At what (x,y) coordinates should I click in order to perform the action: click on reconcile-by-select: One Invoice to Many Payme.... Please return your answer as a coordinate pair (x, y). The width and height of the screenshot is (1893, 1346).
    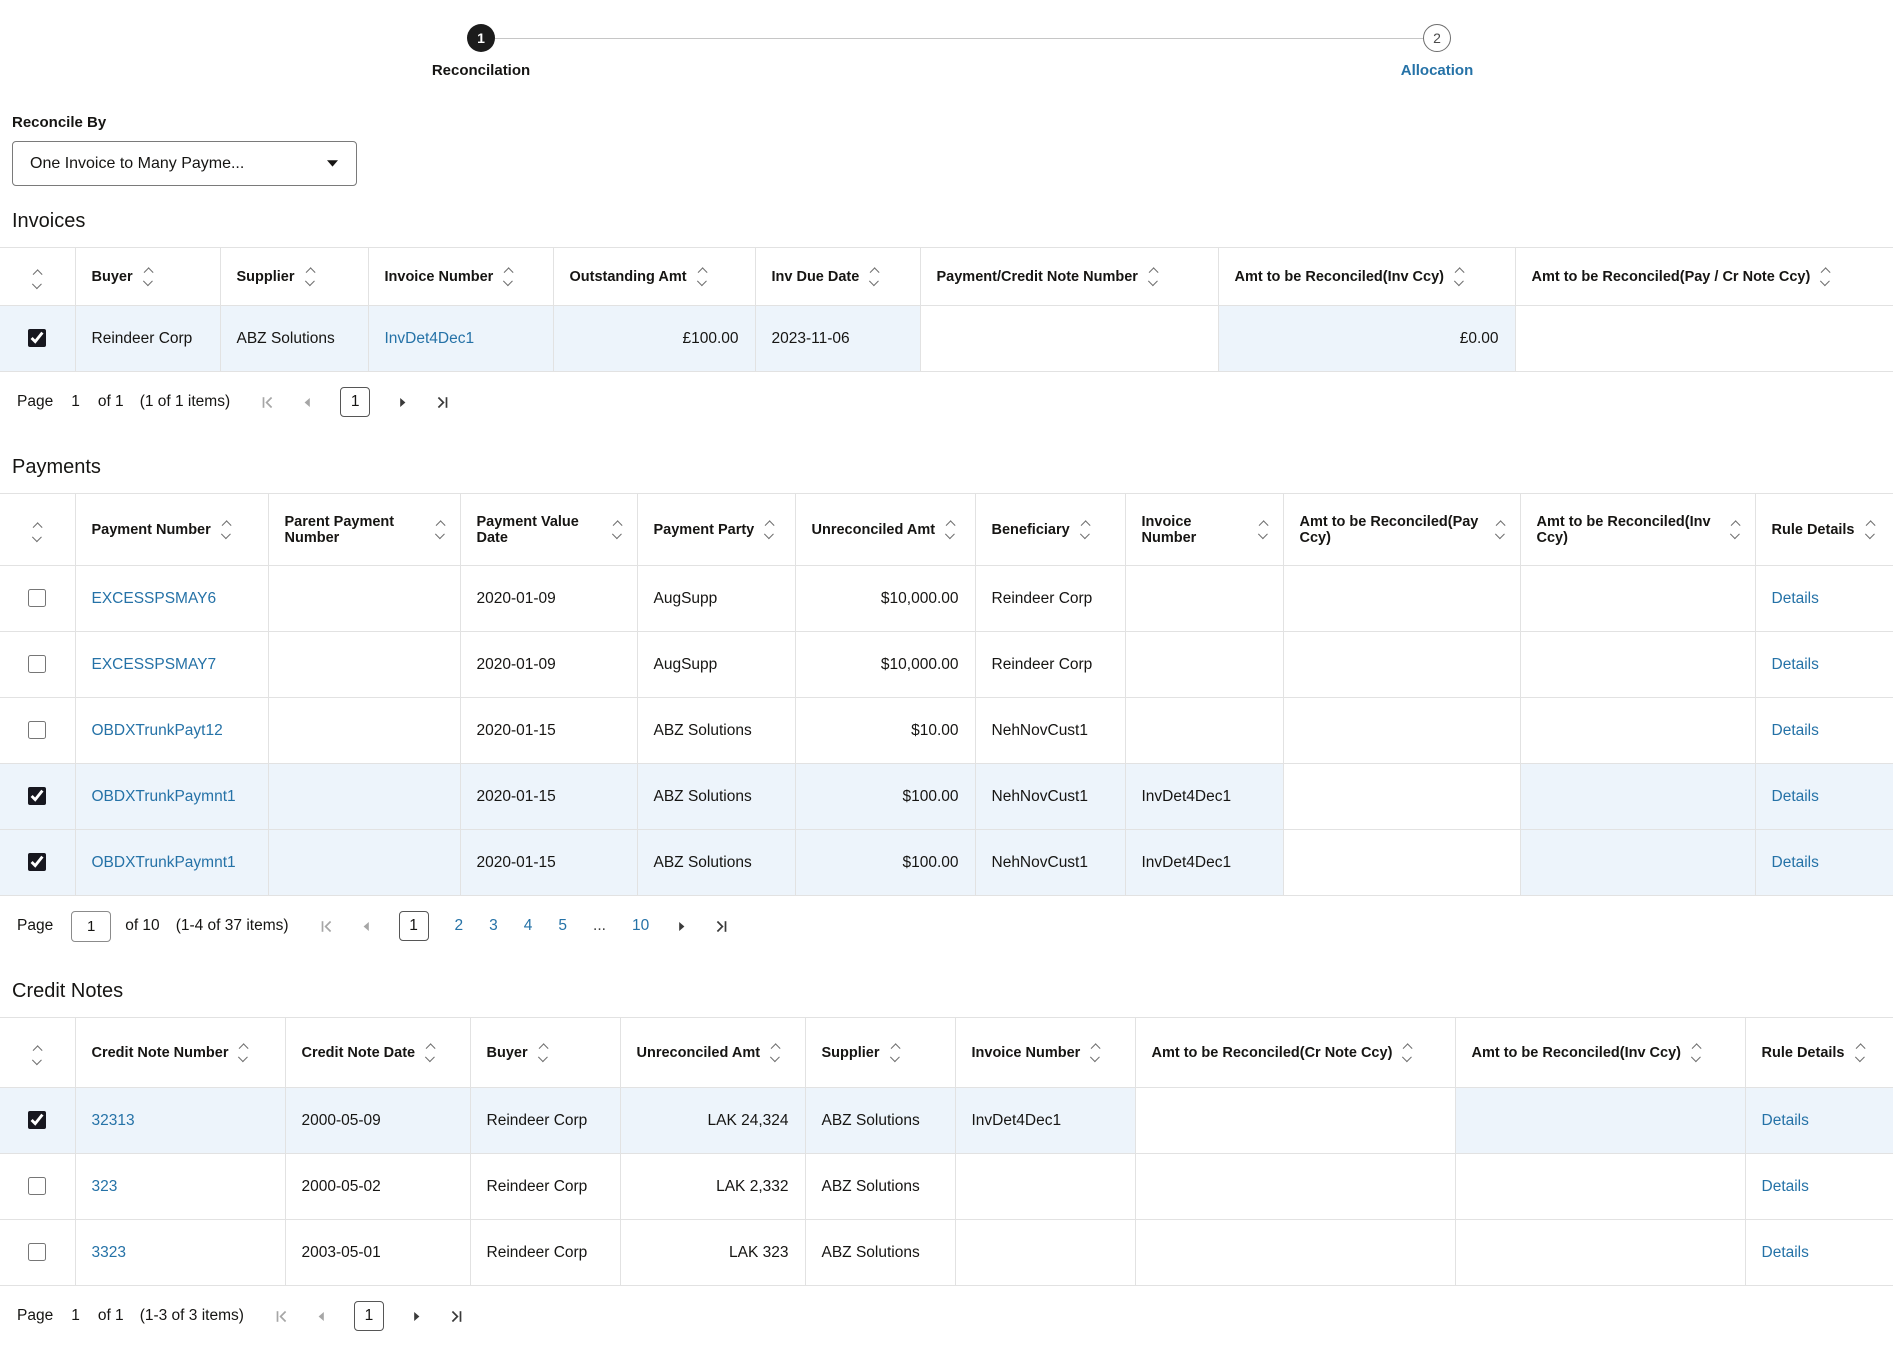
    Looking at the image, I should click on (184, 163).